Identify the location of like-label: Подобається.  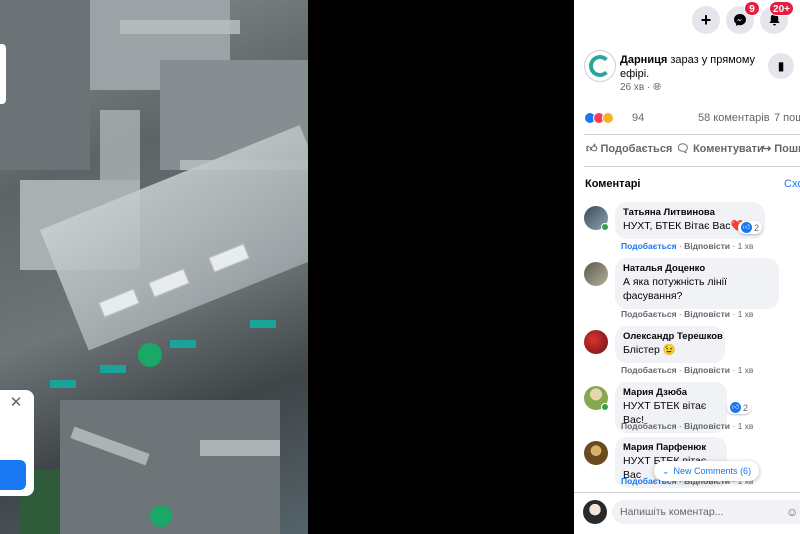
(636, 148).